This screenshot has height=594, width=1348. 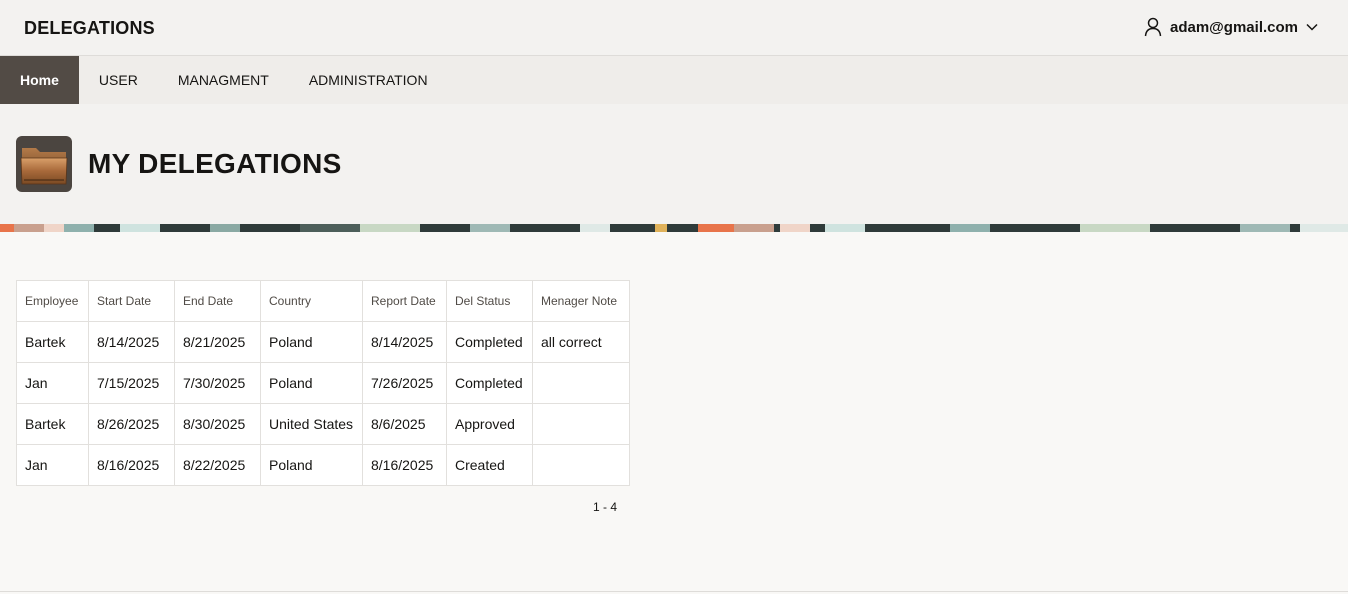 I want to click on cell-report-date: 8/14/2025, so click(x=404, y=342).